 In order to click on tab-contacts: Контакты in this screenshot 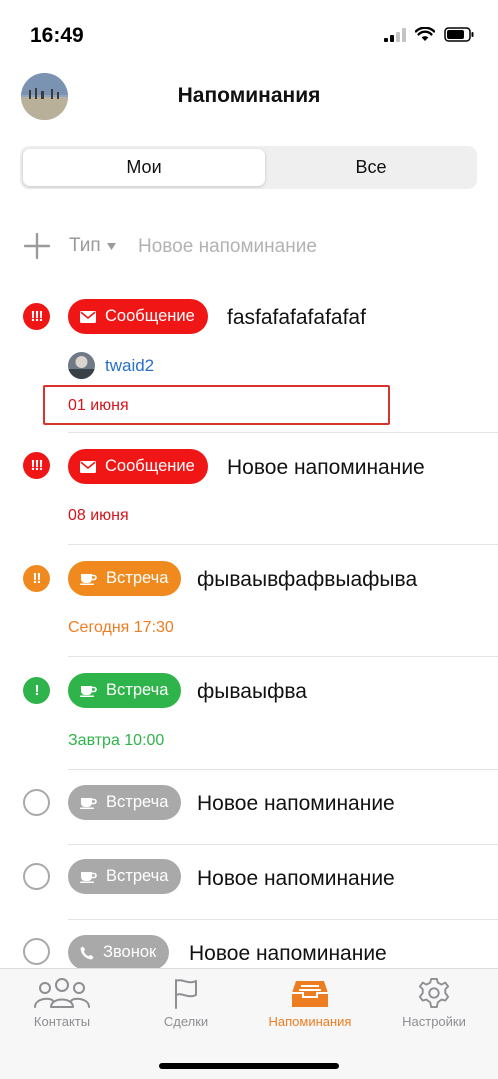, I will do `click(62, 1003)`.